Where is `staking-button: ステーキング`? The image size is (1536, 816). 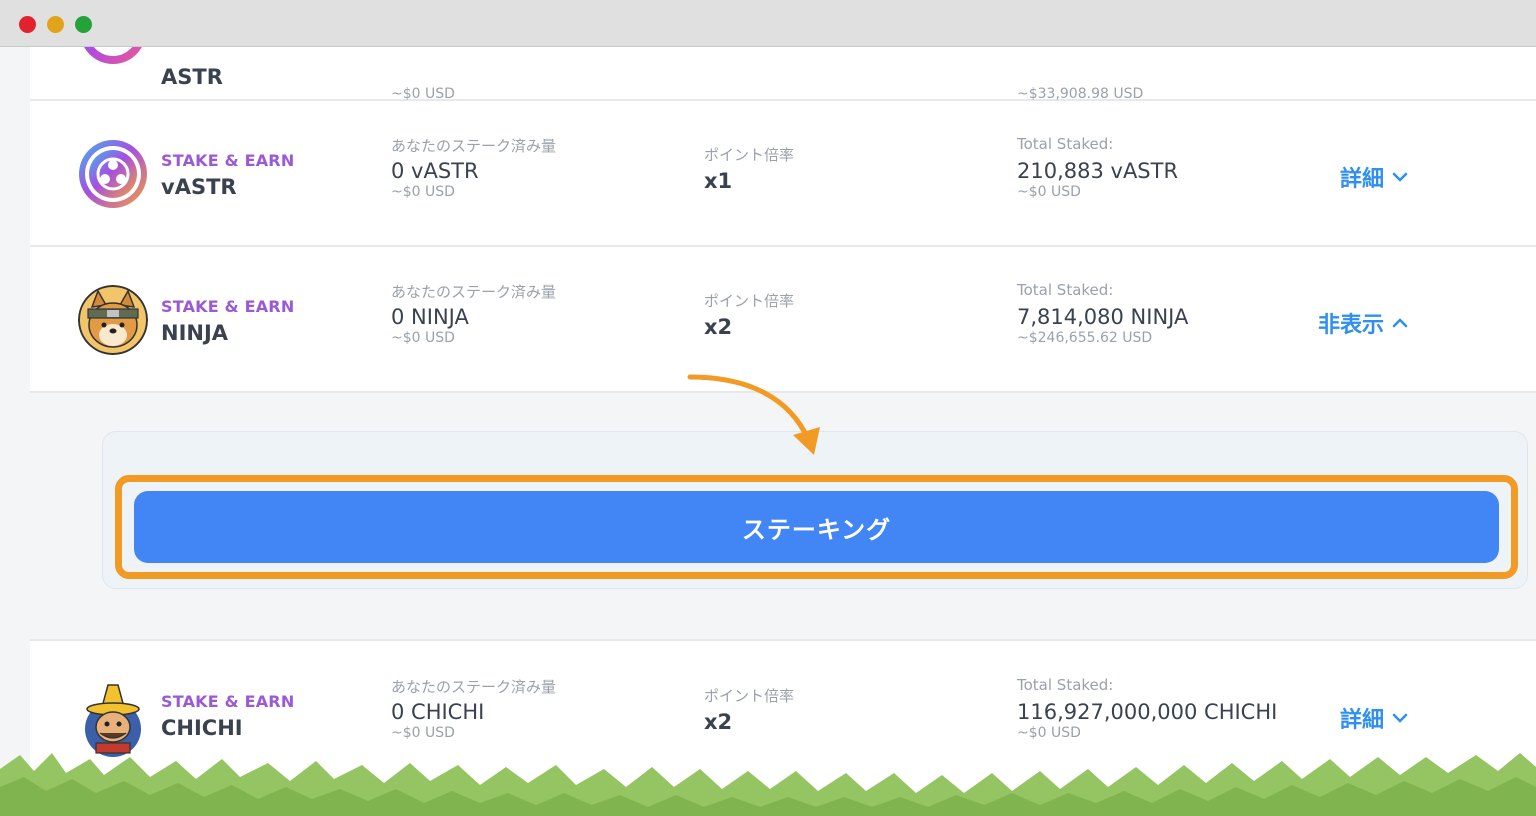
staking-button: ステーキング is located at coordinates (816, 527).